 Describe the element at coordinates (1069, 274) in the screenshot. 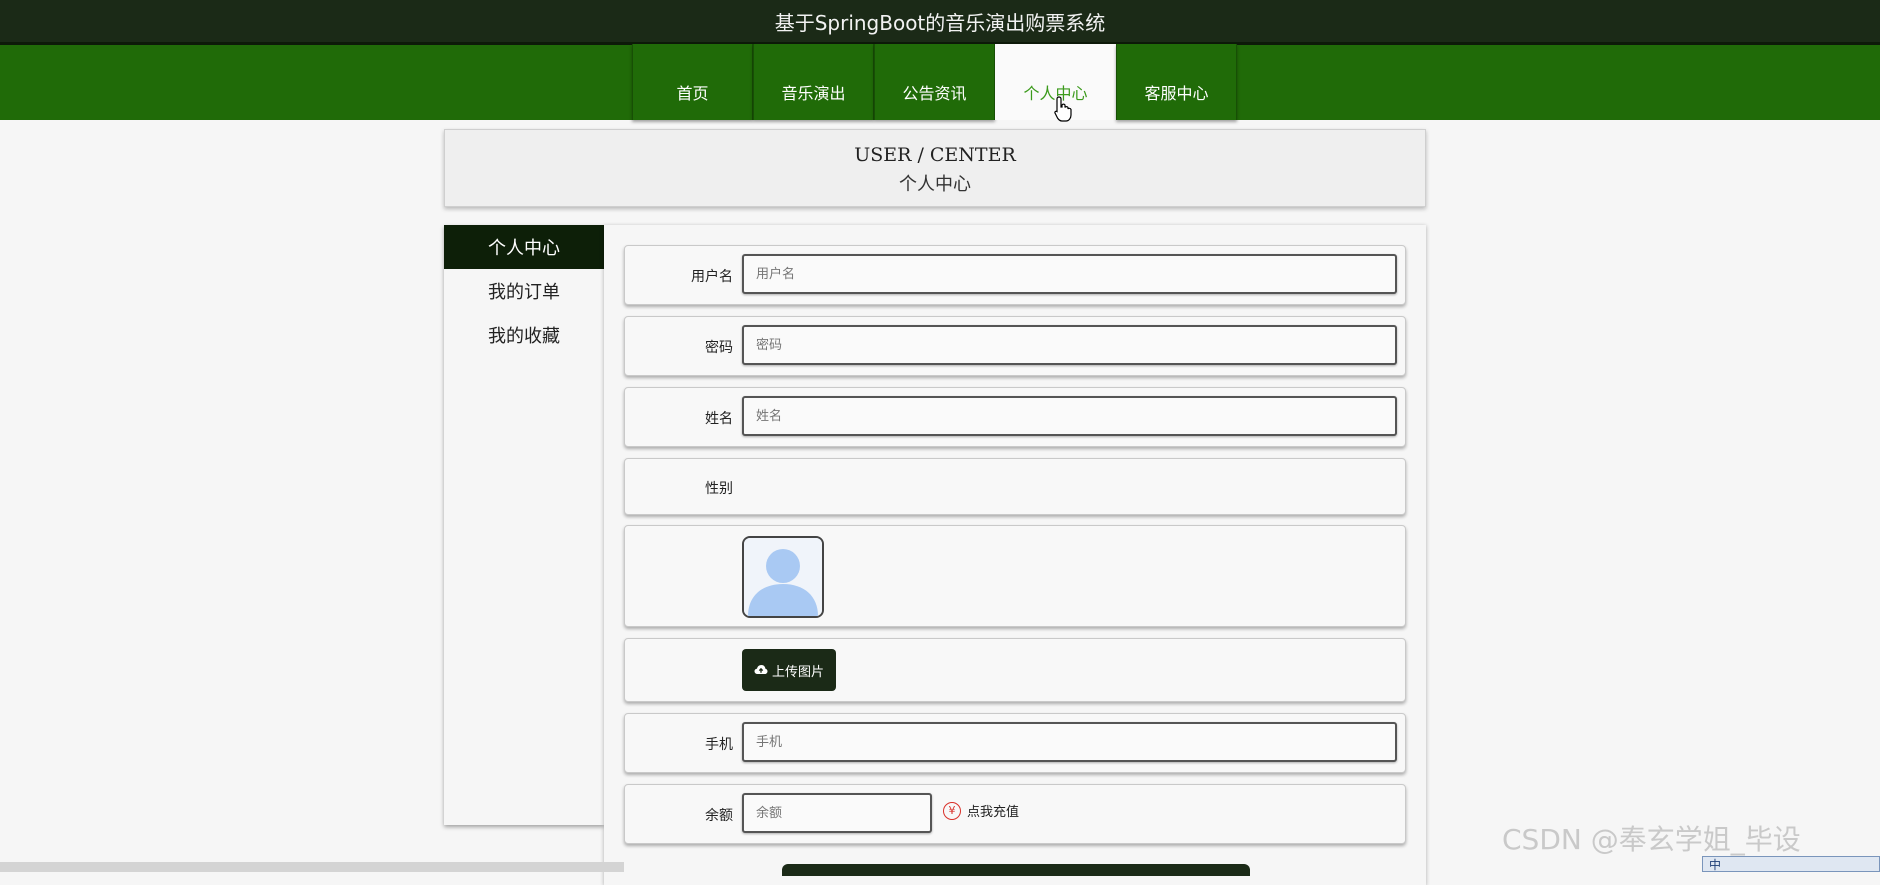

I see `username-input` at that location.